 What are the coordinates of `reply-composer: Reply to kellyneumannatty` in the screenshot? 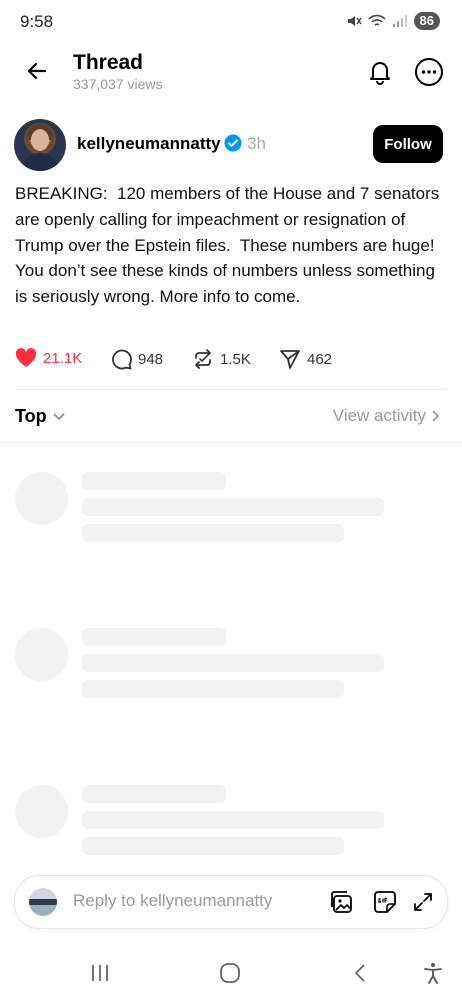 It's located at (231, 902).